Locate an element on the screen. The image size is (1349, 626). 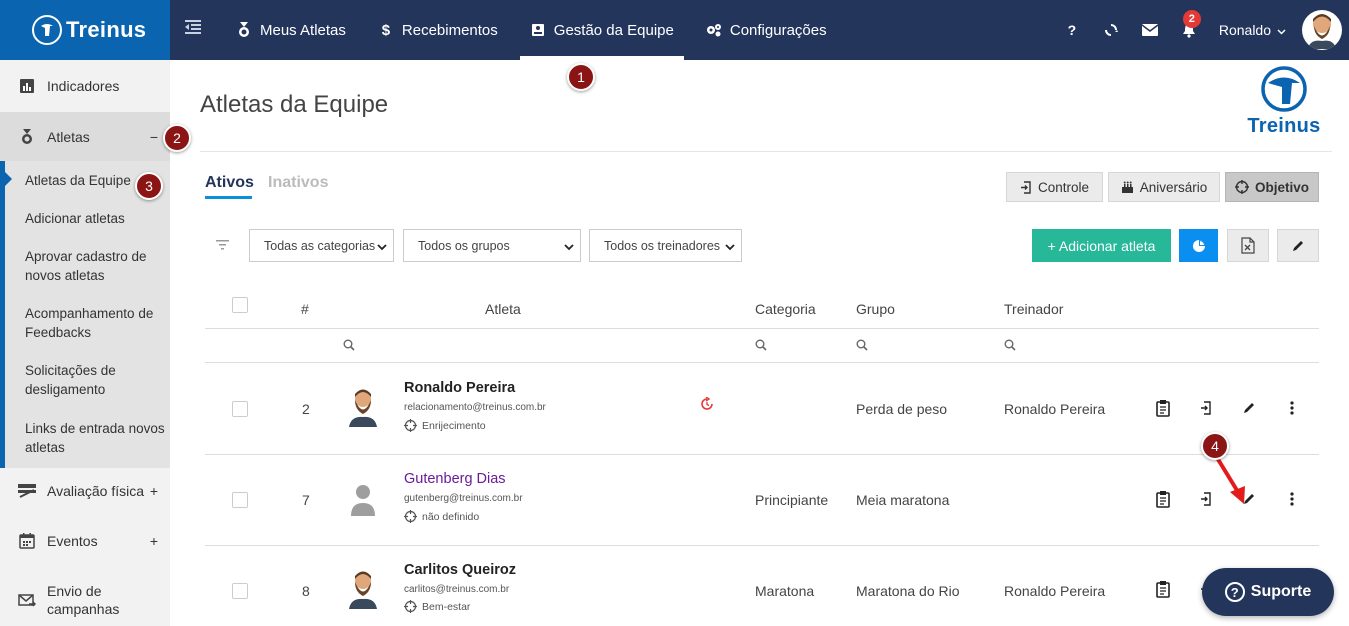
column-header-categoria: Categoria is located at coordinates (785, 309).